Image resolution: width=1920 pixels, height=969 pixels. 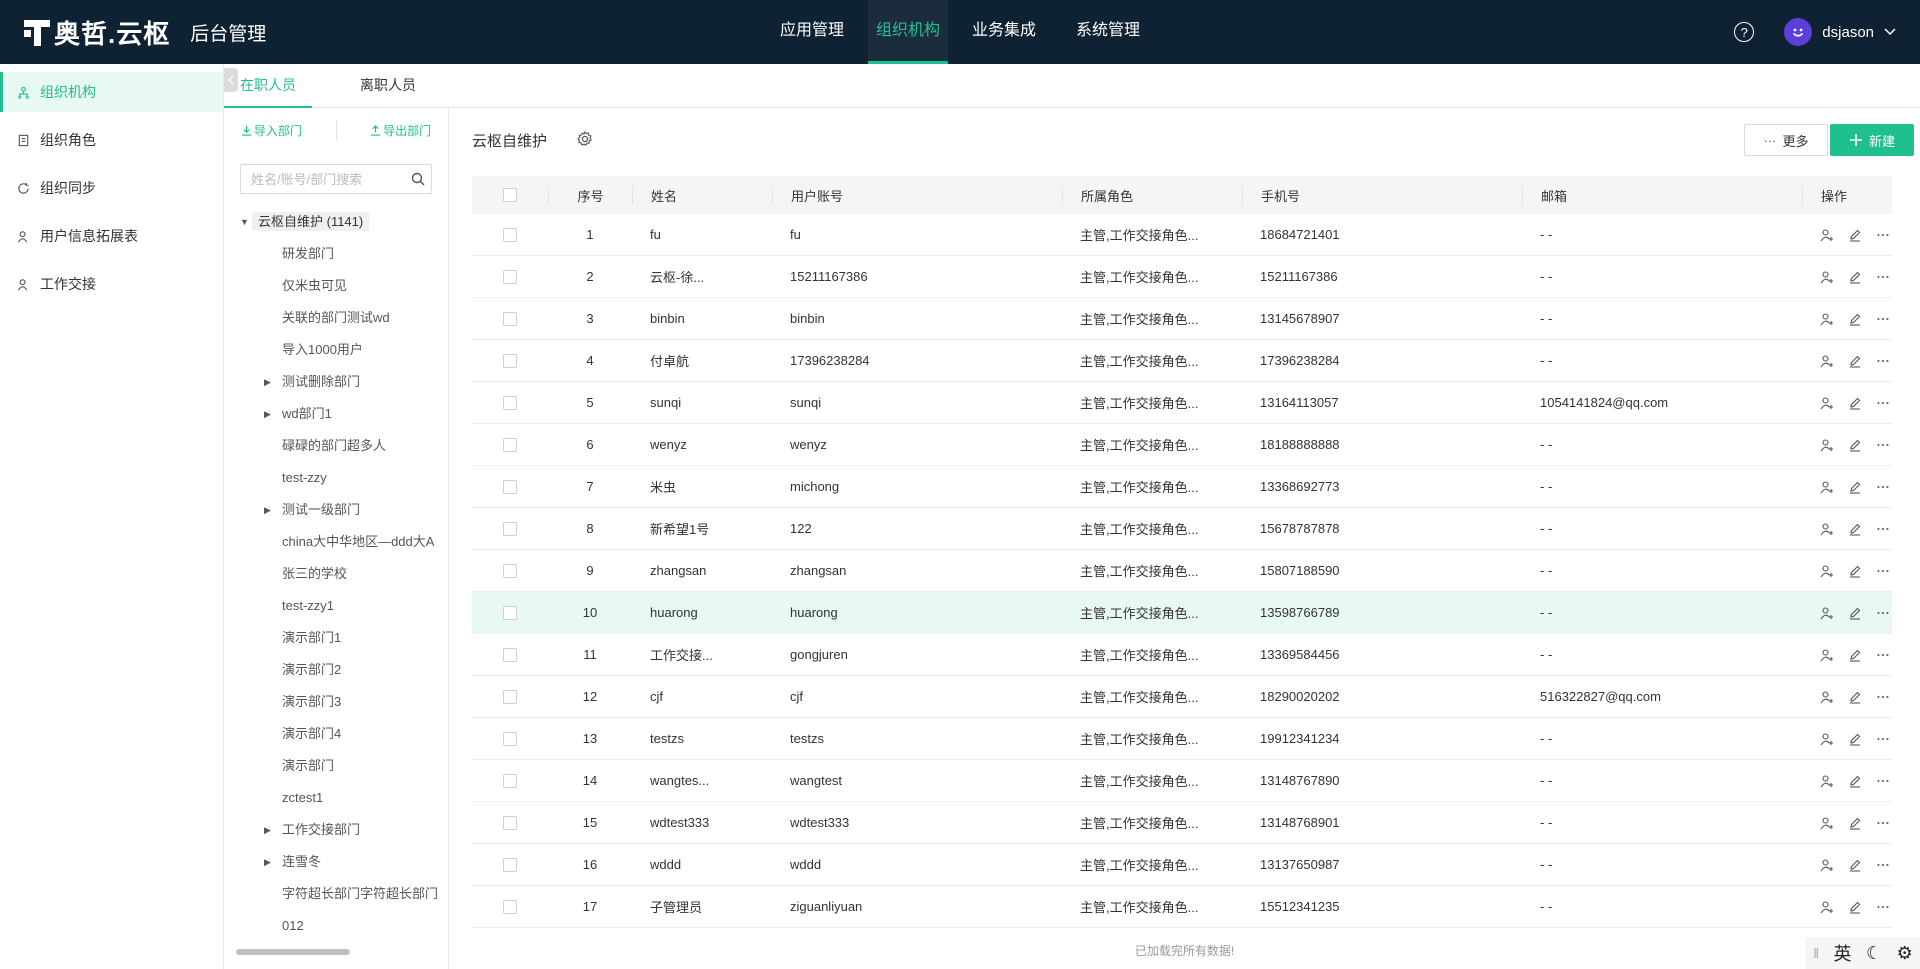 What do you see at coordinates (336, 734) in the screenshot?
I see `tree-node: 演示部门4` at bounding box center [336, 734].